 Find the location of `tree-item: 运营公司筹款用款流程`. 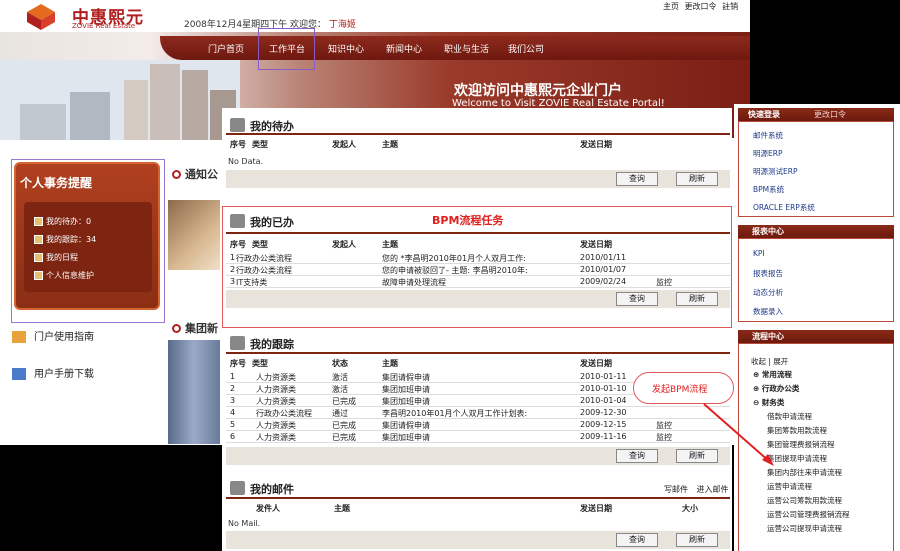

tree-item: 运营公司筹款用款流程 is located at coordinates (804, 500).